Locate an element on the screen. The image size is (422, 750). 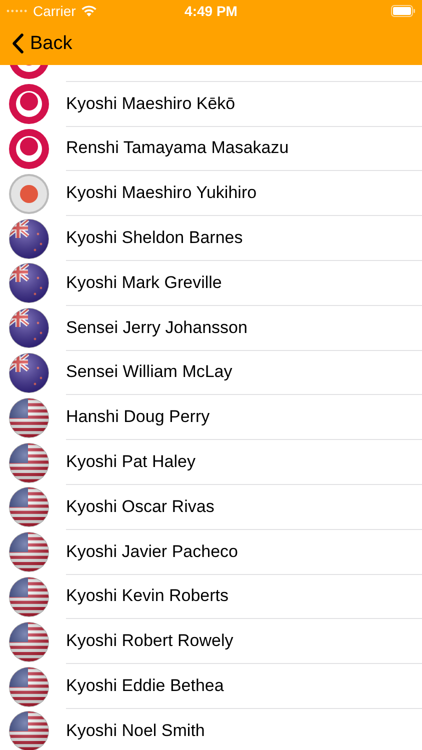
person-name: Kyoshi Javier Pacheco is located at coordinates (152, 552).